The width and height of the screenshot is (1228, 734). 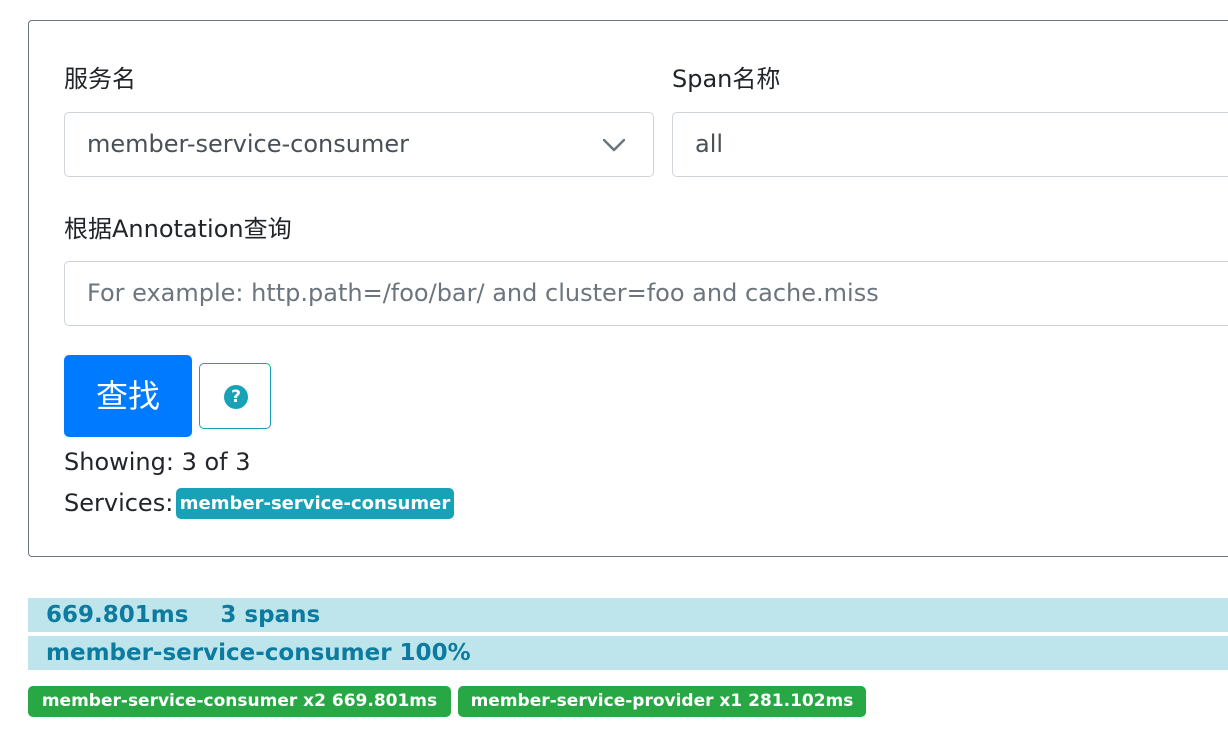 I want to click on service-name-select: member-service-consumer, so click(x=359, y=144).